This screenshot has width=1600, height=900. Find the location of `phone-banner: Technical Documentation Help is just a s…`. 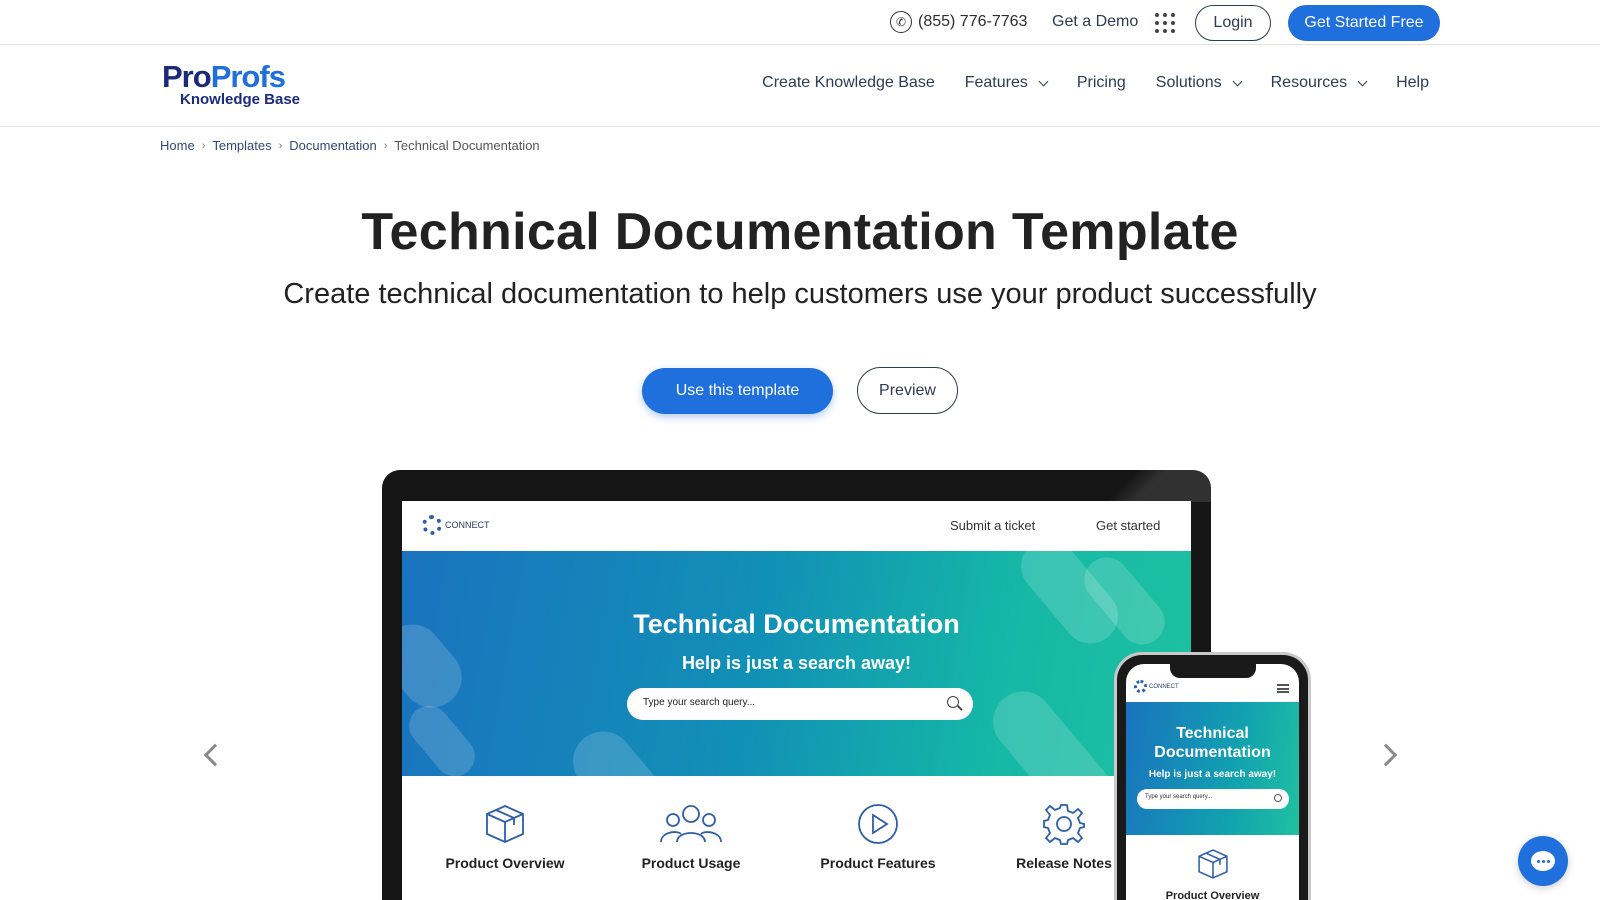

phone-banner: Technical Documentation Help is just a s… is located at coordinates (1212, 768).